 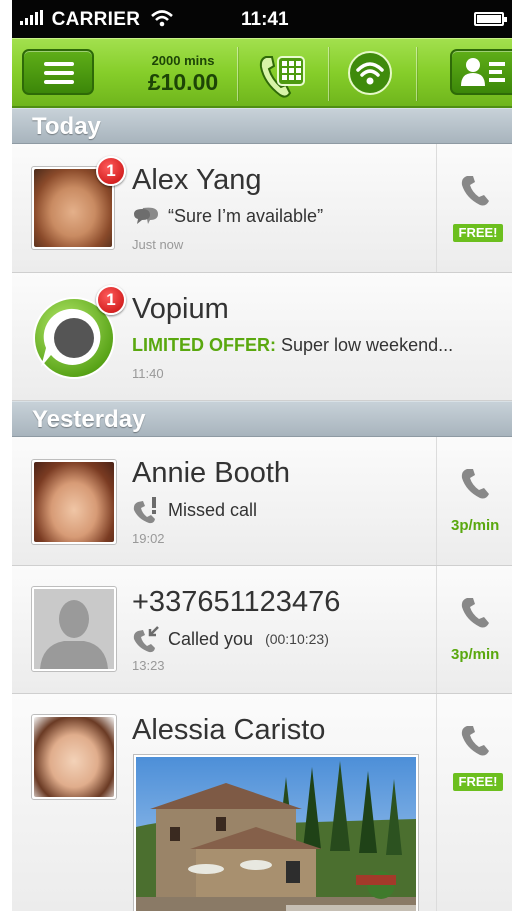 What do you see at coordinates (89, 419) in the screenshot?
I see `section-title: Yesterday` at bounding box center [89, 419].